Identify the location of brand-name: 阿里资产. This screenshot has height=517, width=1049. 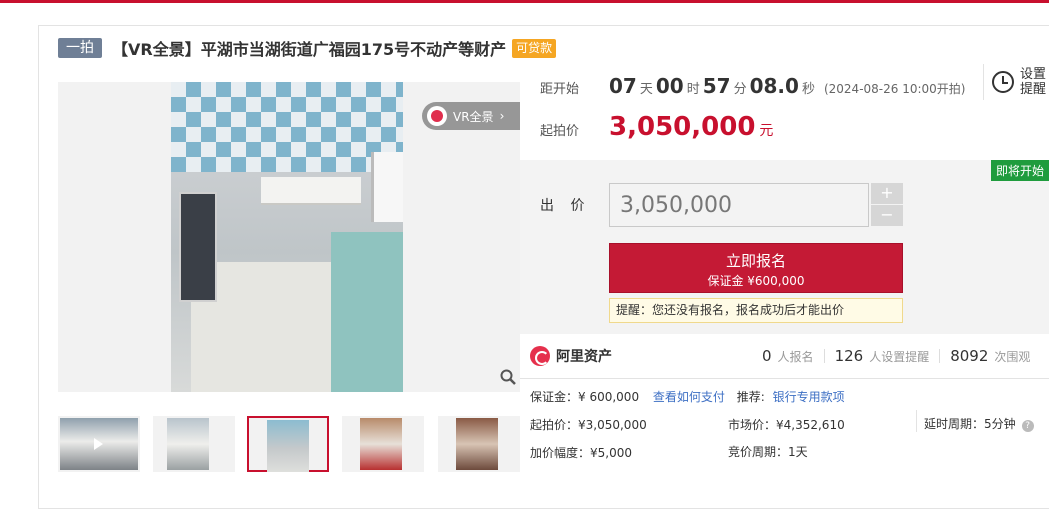
(584, 357).